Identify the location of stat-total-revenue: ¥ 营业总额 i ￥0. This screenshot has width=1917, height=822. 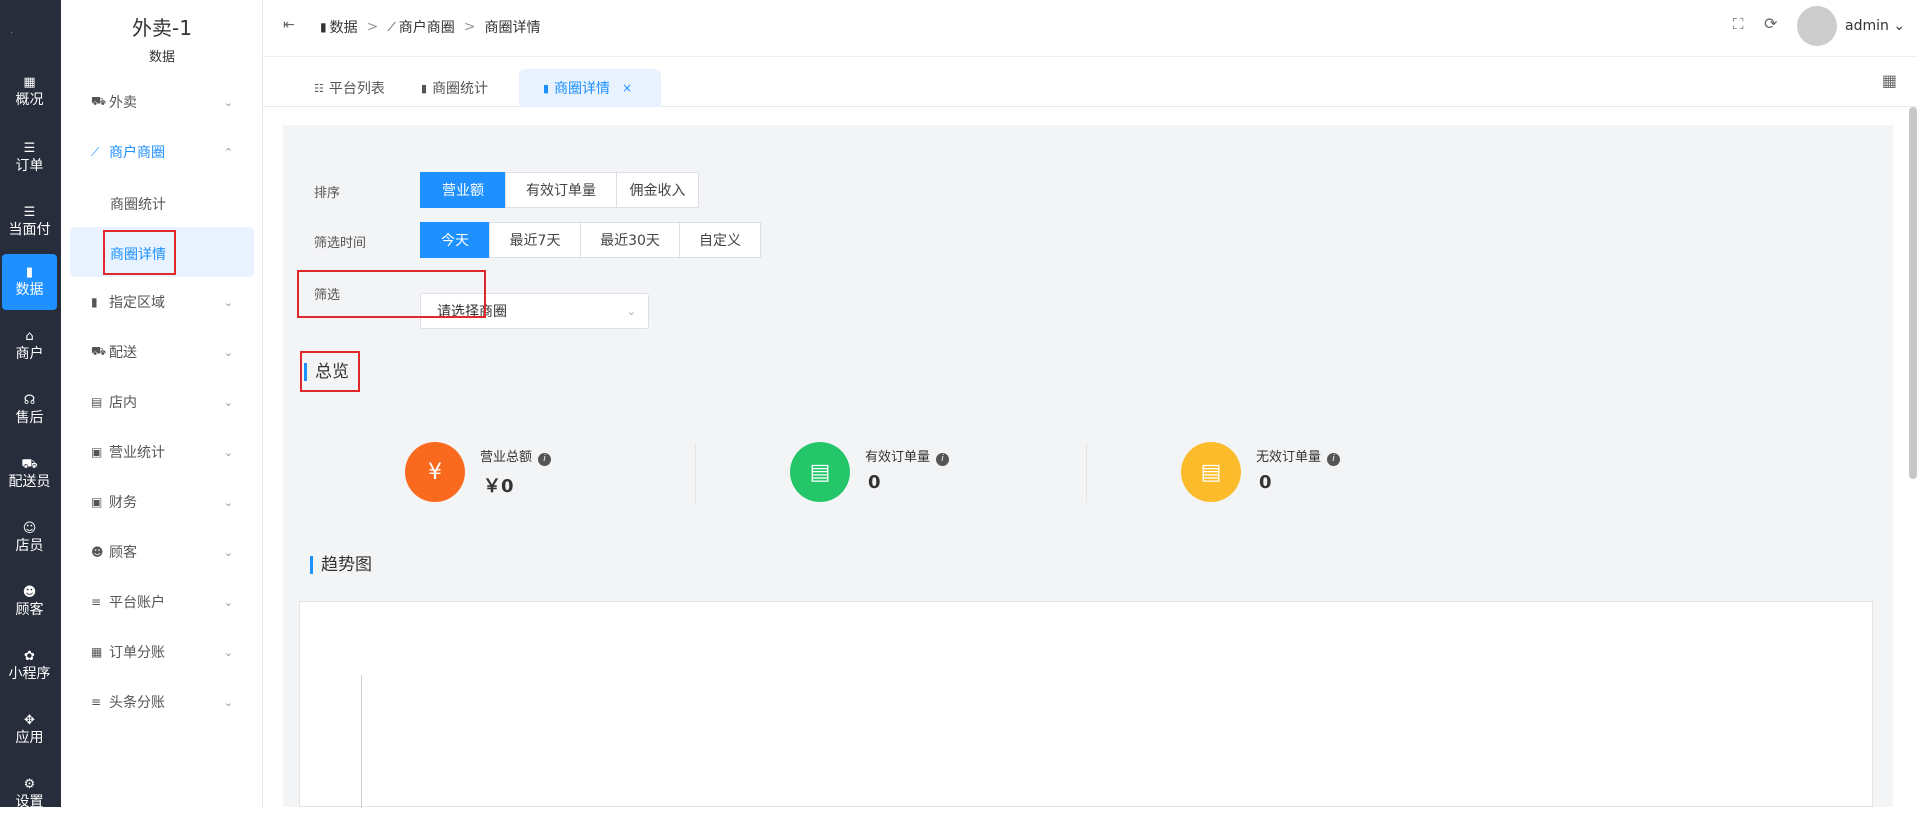
(505, 472).